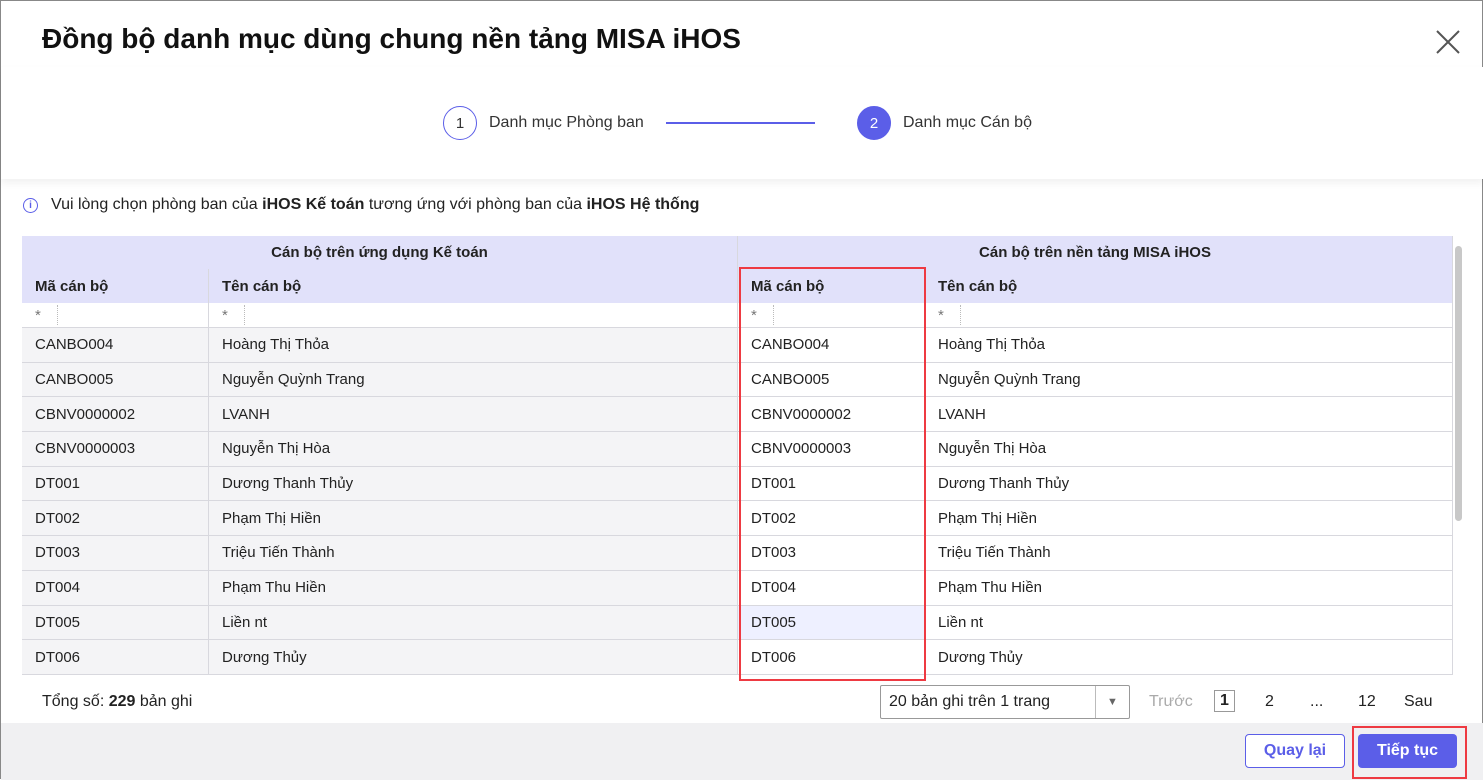  Describe the element at coordinates (117, 701) in the screenshot. I see `total-records: Tổng số: 229 bản ghi` at that location.